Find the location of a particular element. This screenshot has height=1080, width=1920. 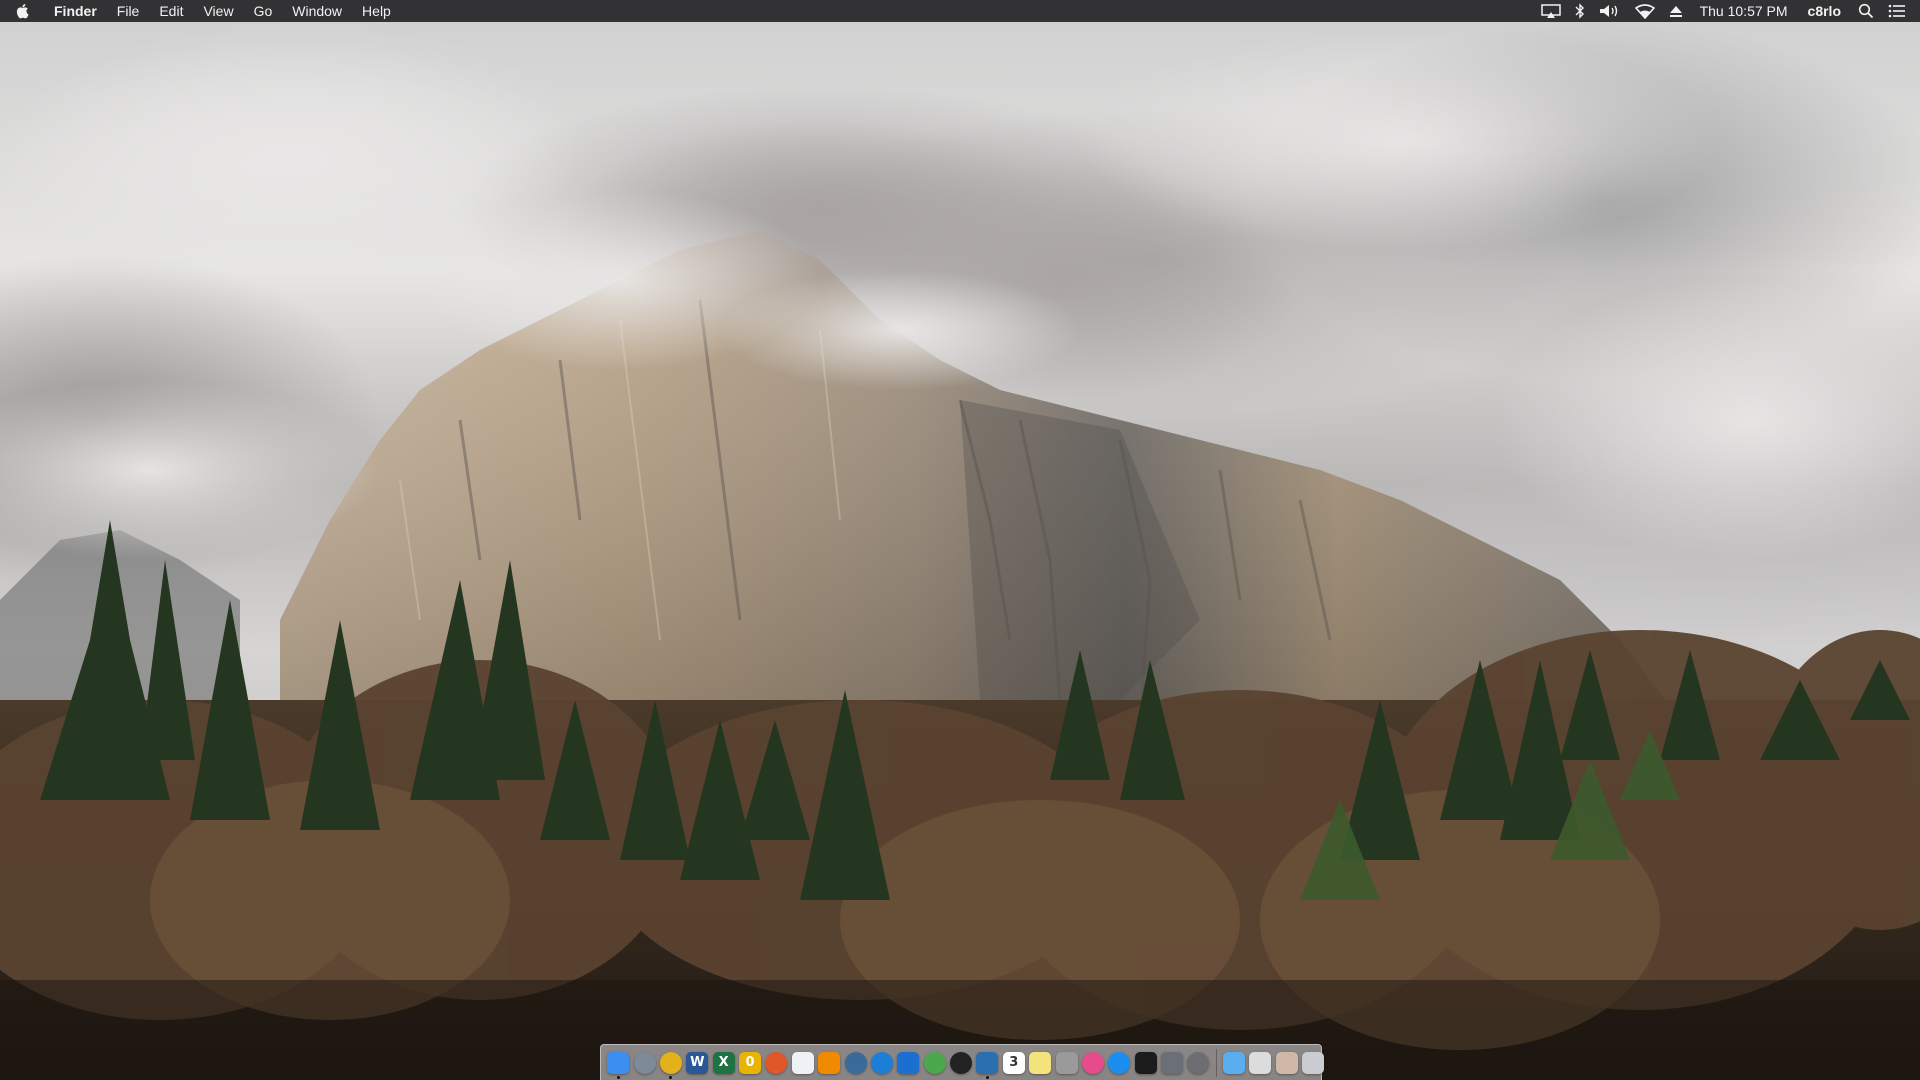

dock-launchpad-icon is located at coordinates (644, 1062).